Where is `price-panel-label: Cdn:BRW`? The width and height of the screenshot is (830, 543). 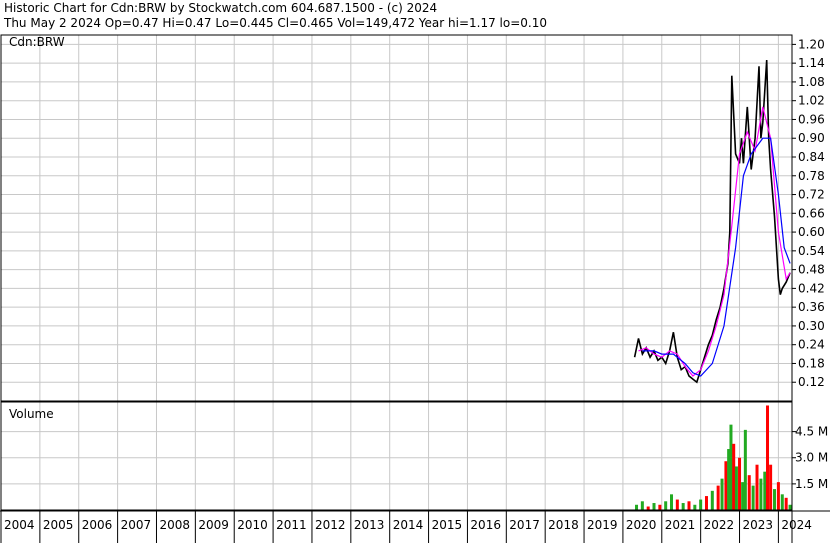
price-panel-label: Cdn:BRW is located at coordinates (37, 42).